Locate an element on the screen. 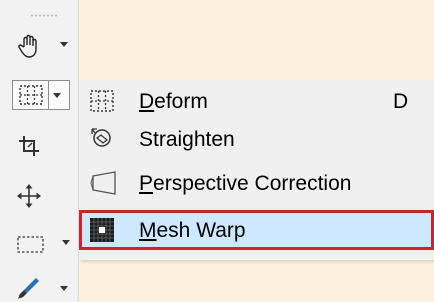 Image resolution: width=434 pixels, height=302 pixels. menu-item-perspective-correction: Perspective Correction is located at coordinates (256, 183).